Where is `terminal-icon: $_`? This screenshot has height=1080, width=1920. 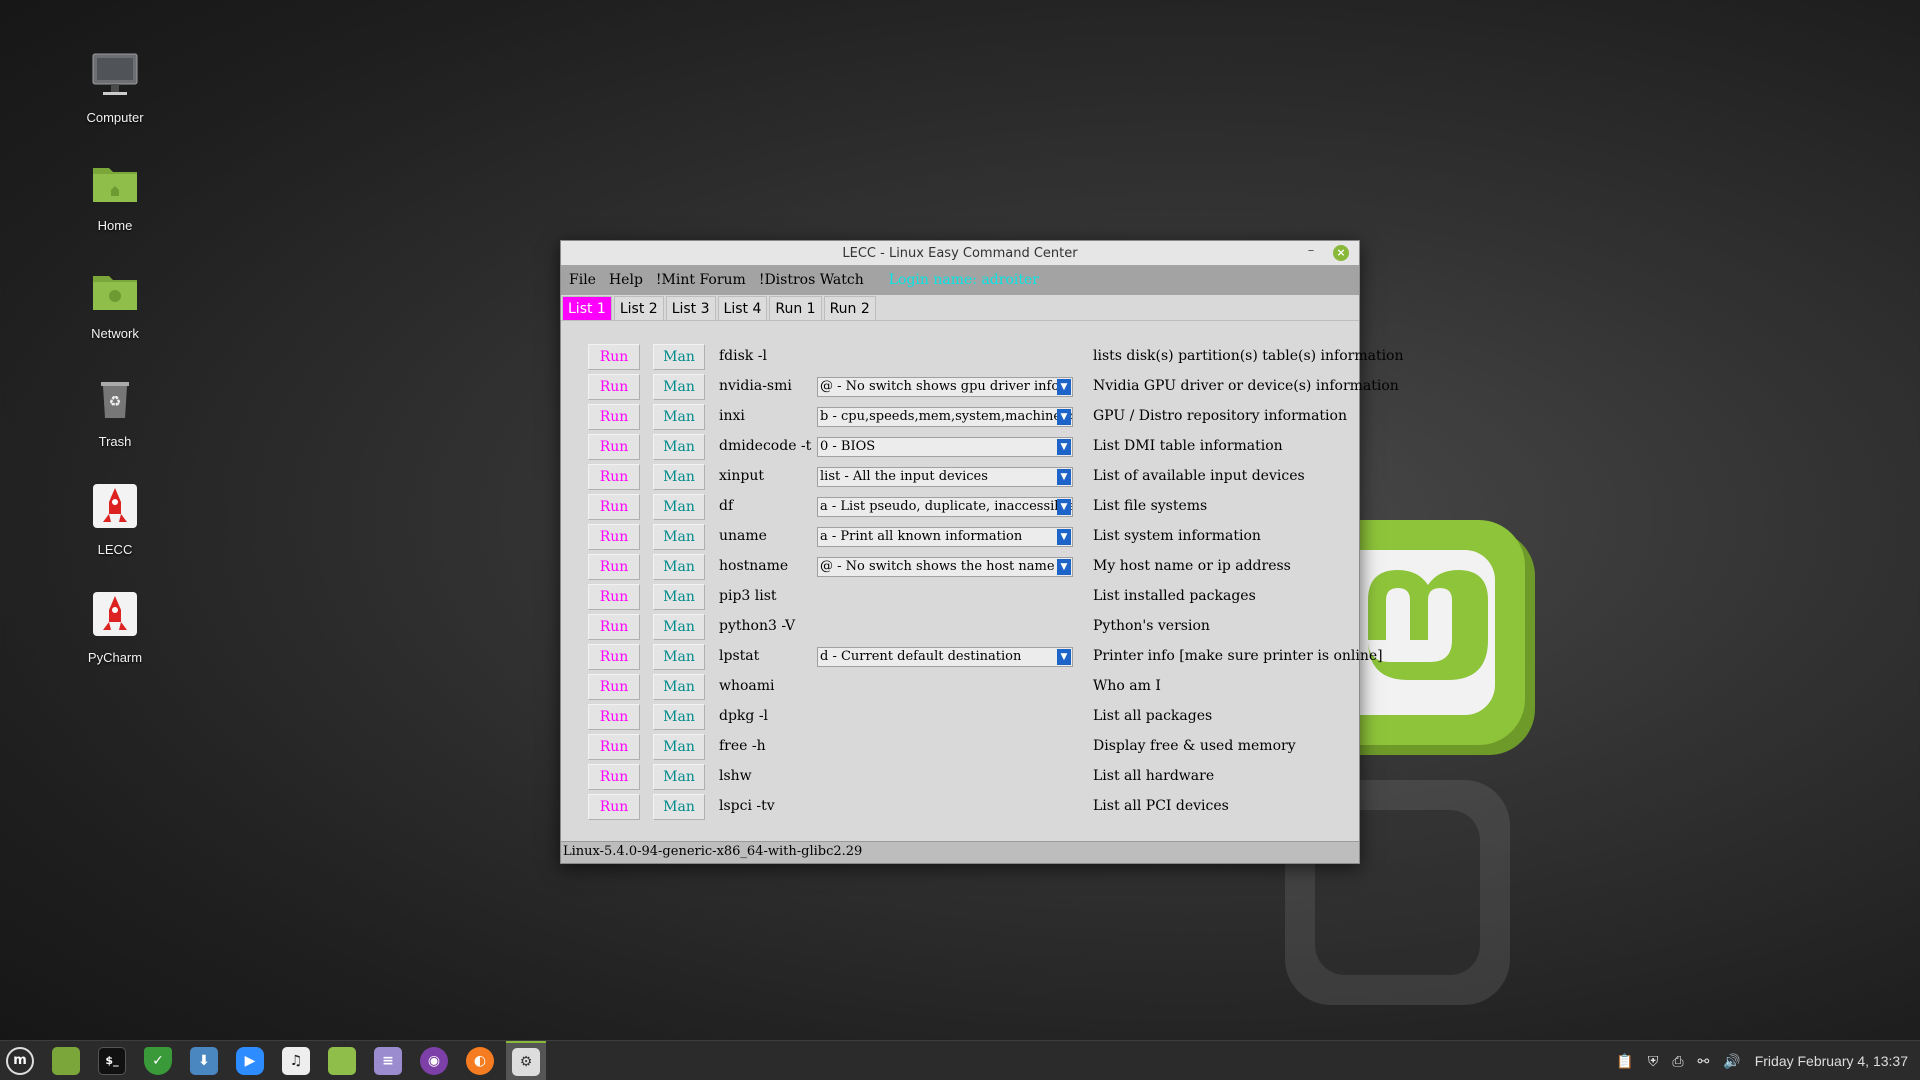
terminal-icon: $_ is located at coordinates (112, 1060).